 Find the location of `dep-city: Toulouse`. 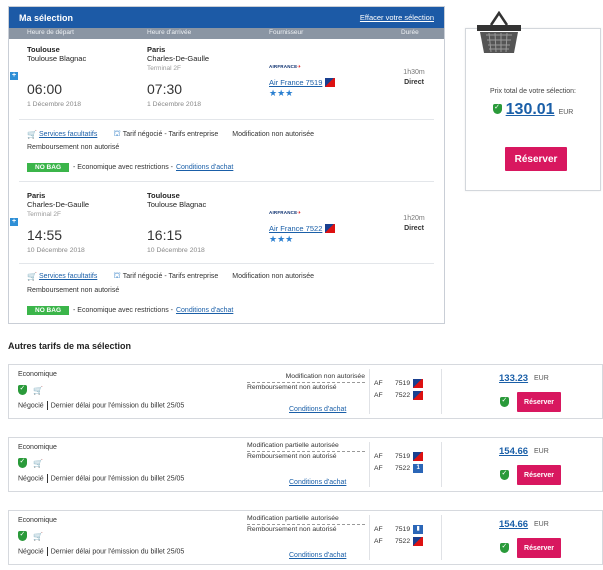

dep-city: Toulouse is located at coordinates (43, 49).